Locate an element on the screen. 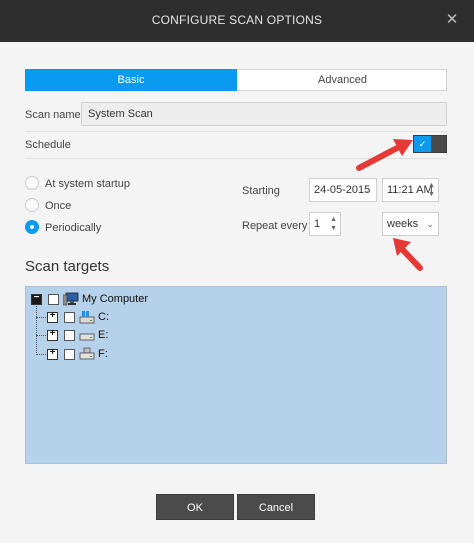 Image resolution: width=474 pixels, height=543 pixels. stepper-icon: ▲ ▼ is located at coordinates (333, 224).